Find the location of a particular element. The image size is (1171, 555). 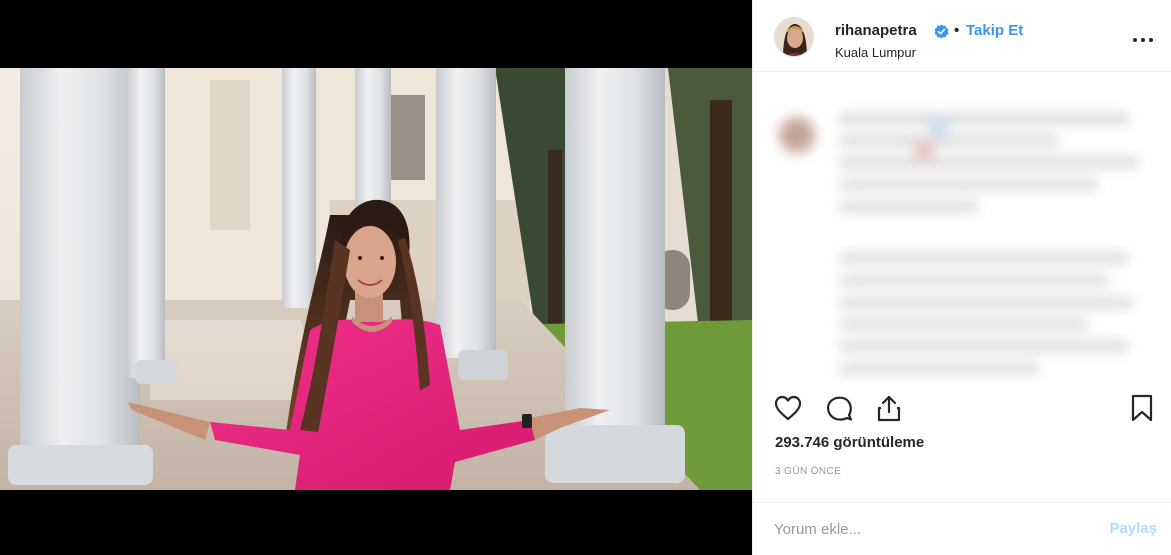

comment-icon is located at coordinates (839, 408).